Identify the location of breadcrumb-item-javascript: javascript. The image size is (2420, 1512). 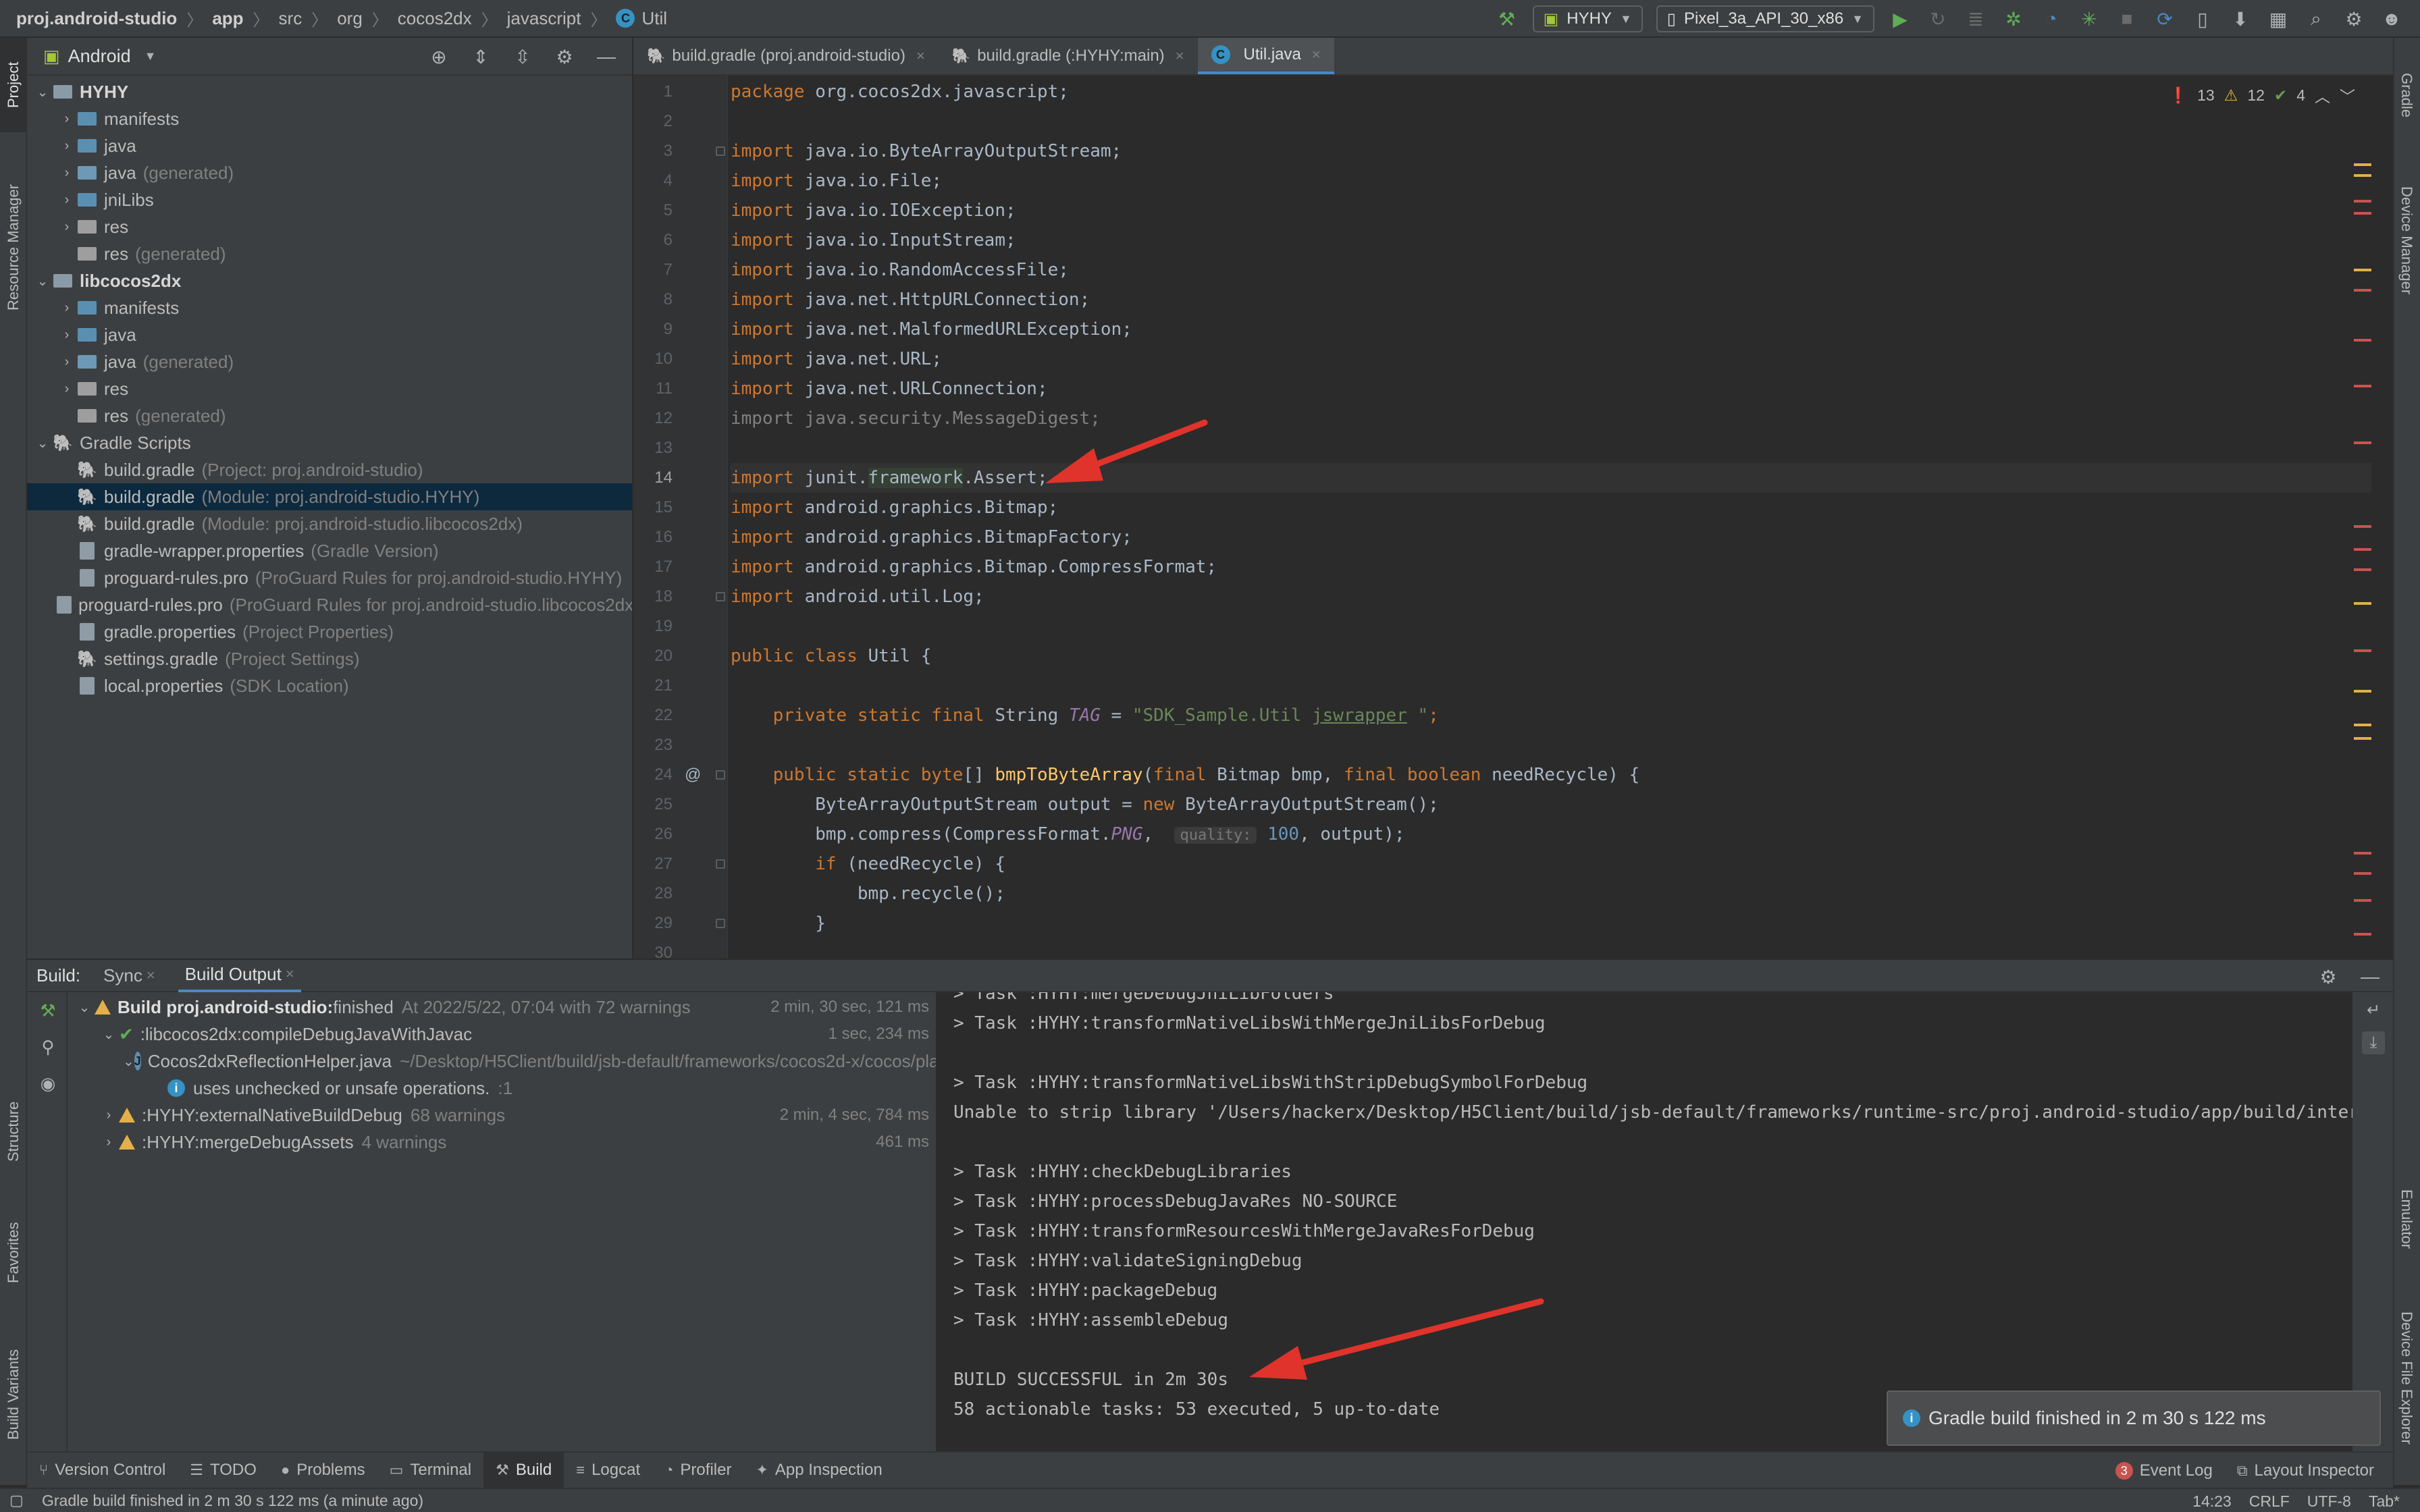
(544, 18).